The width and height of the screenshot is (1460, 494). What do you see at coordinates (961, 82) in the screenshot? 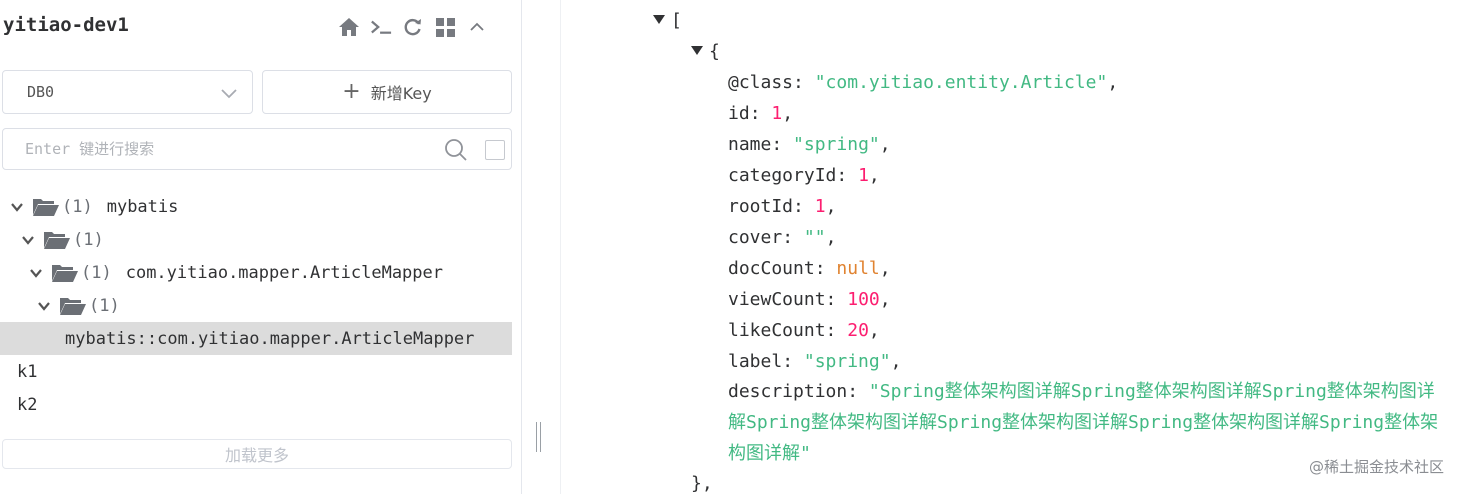
I see `json-value: "com.yitiao.entity.Article"` at bounding box center [961, 82].